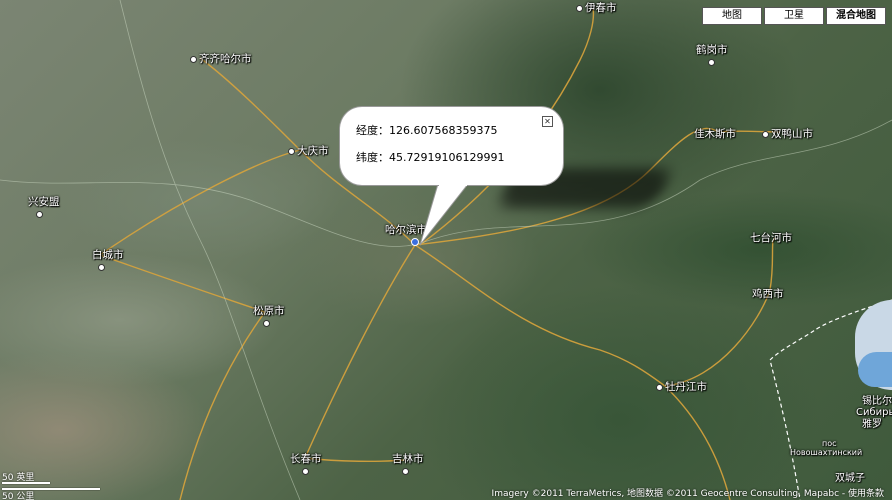 This screenshot has height=500, width=892. I want to click on map-type-satellite-button: 卫星, so click(794, 16).